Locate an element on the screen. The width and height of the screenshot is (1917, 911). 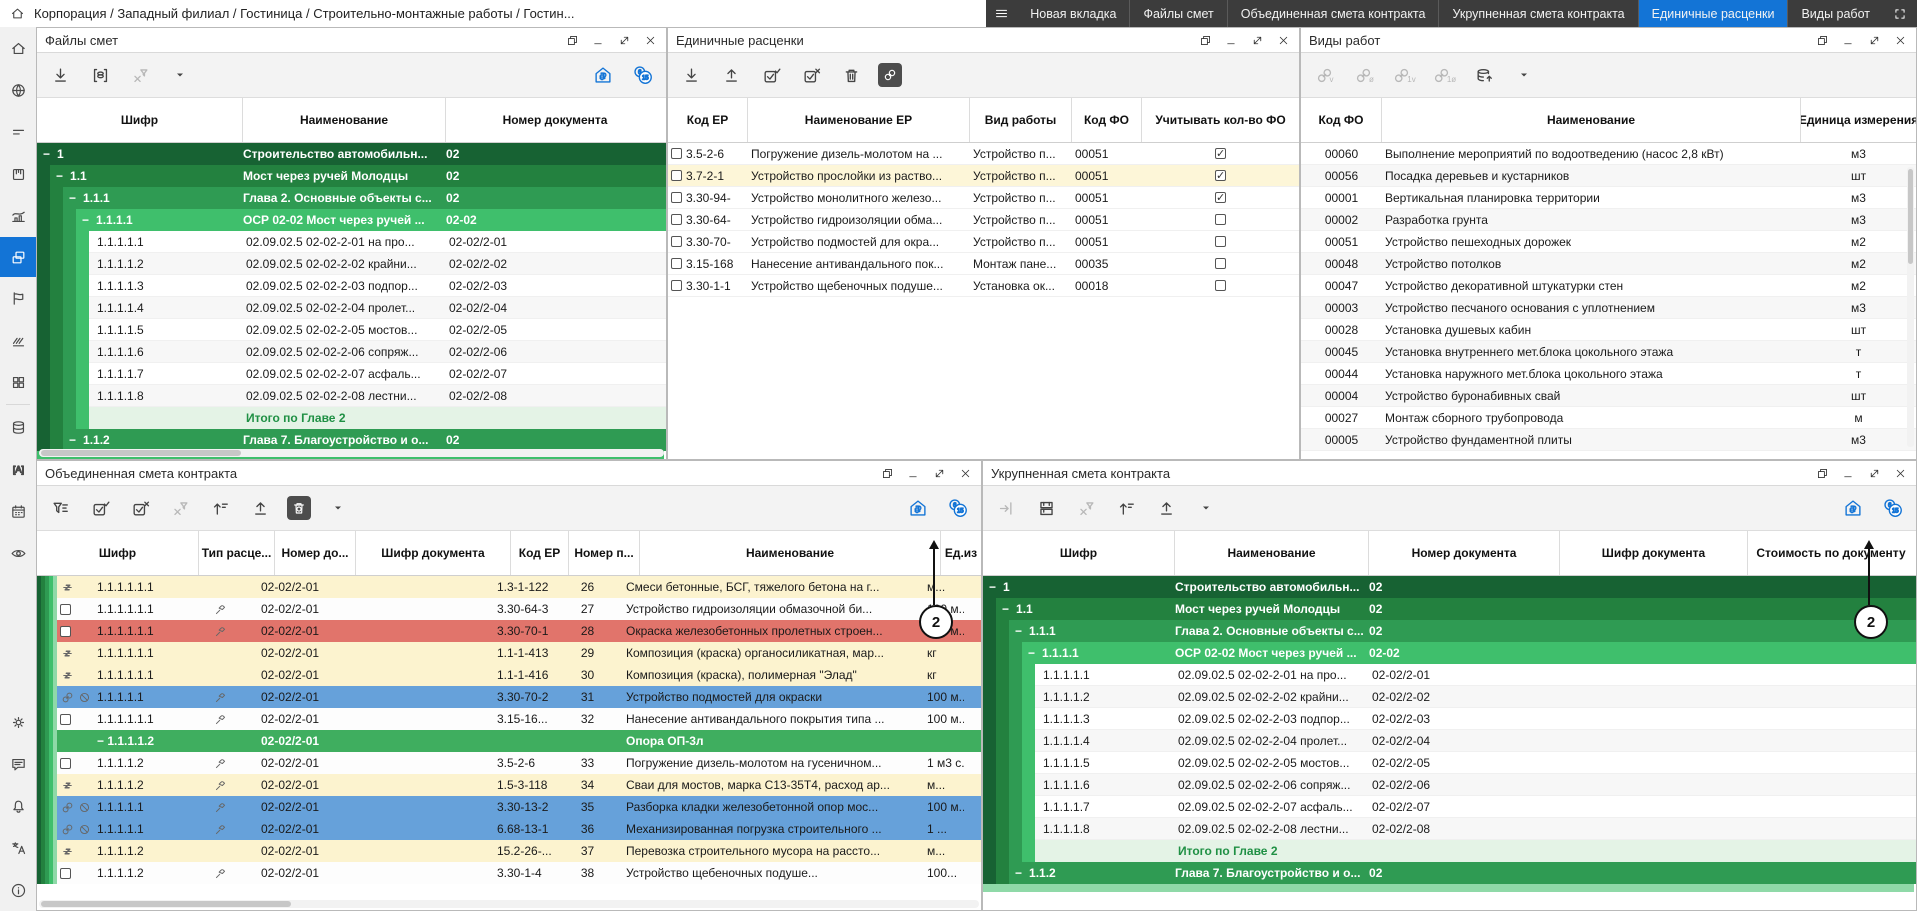
table-row: 00004 Устройство буронабивных свай шт is located at coordinates (1608, 396).